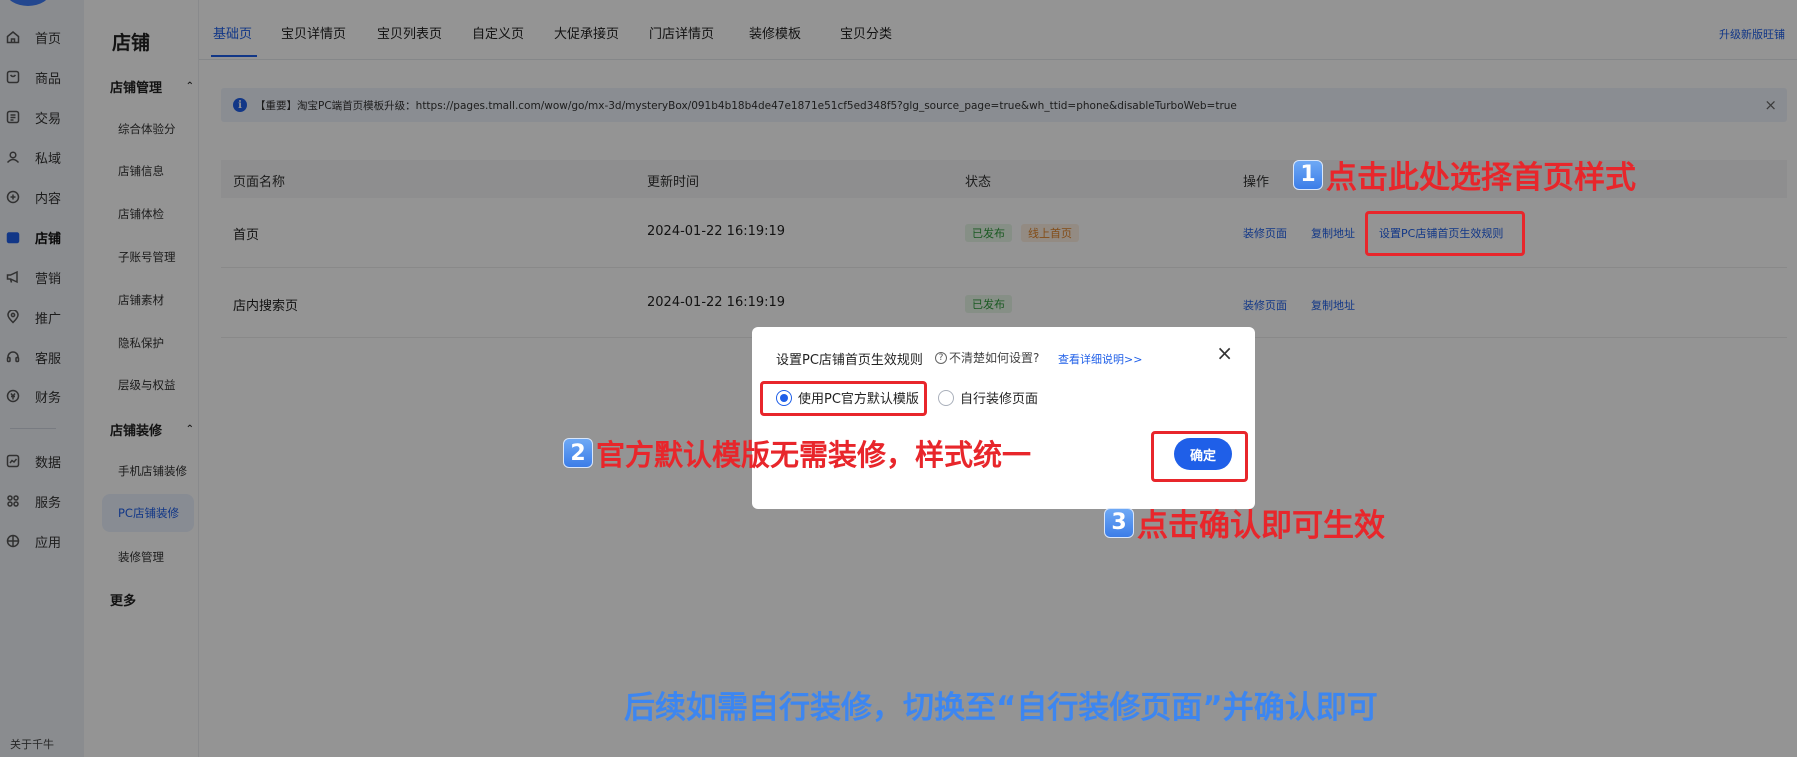 This screenshot has height=757, width=1797. What do you see at coordinates (1445, 233) in the screenshot?
I see `highlight-set-rule-link` at bounding box center [1445, 233].